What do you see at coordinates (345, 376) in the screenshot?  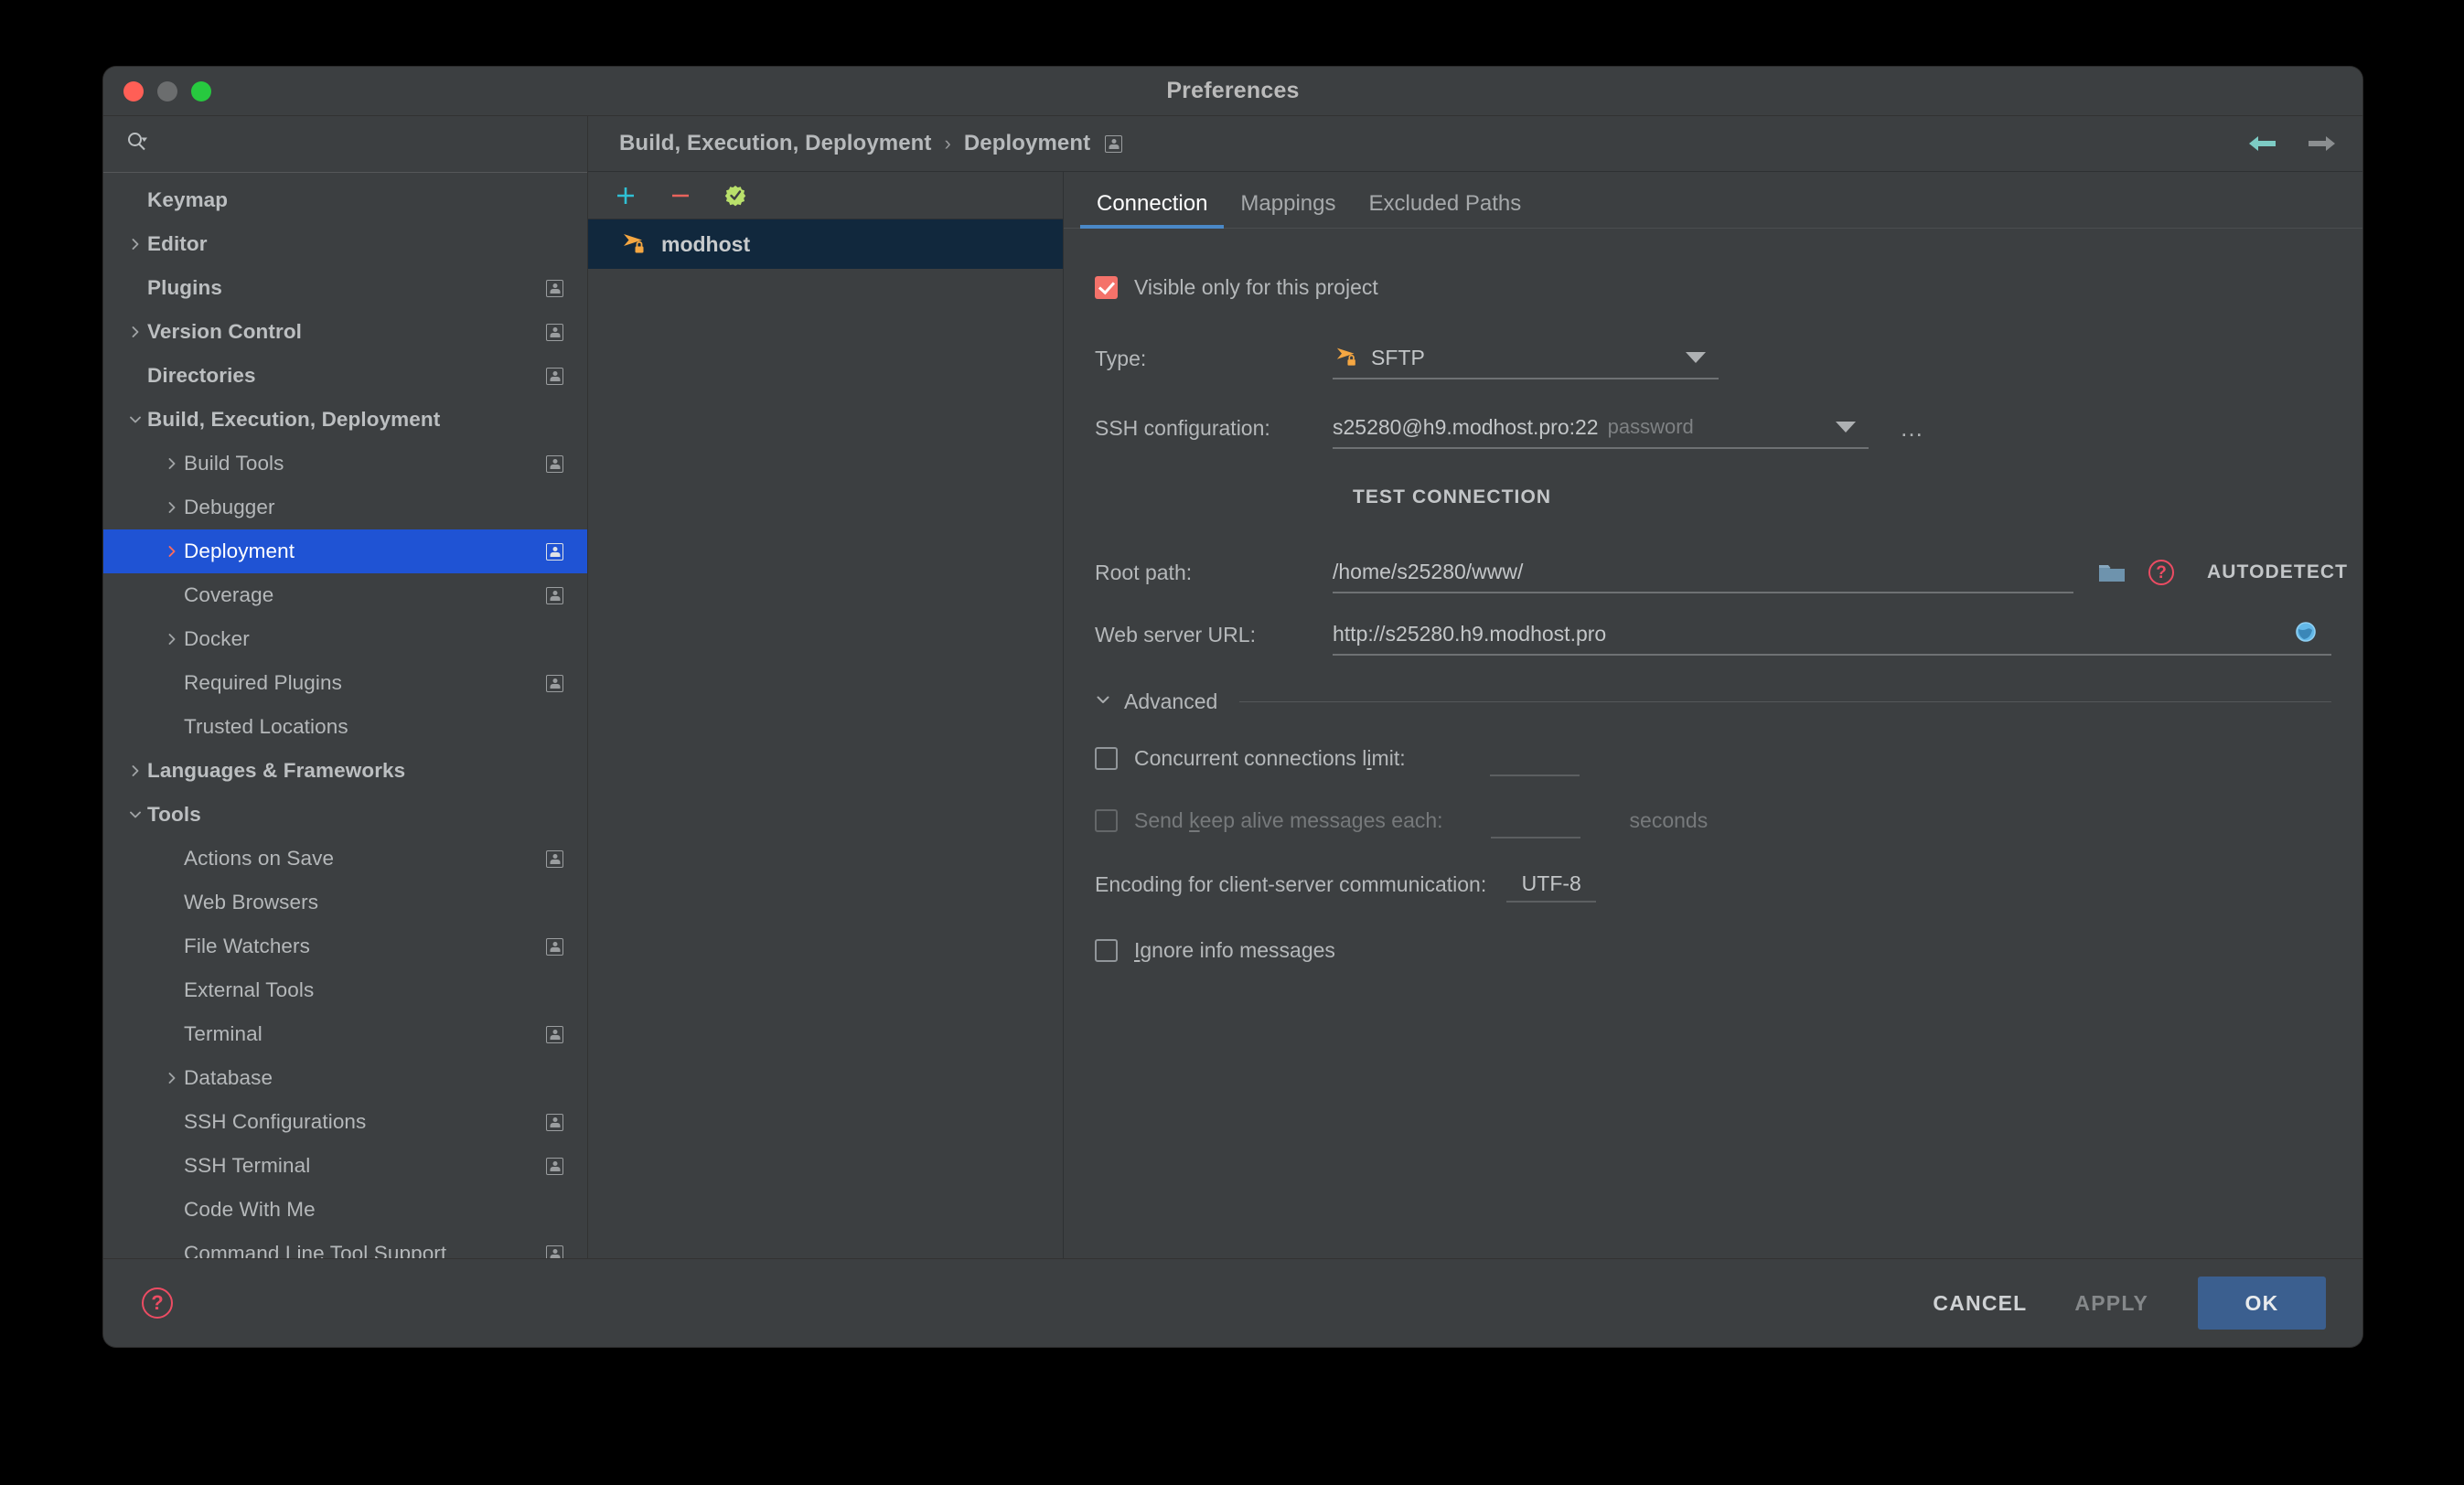 I see `sidebar-item-directories: Directories` at bounding box center [345, 376].